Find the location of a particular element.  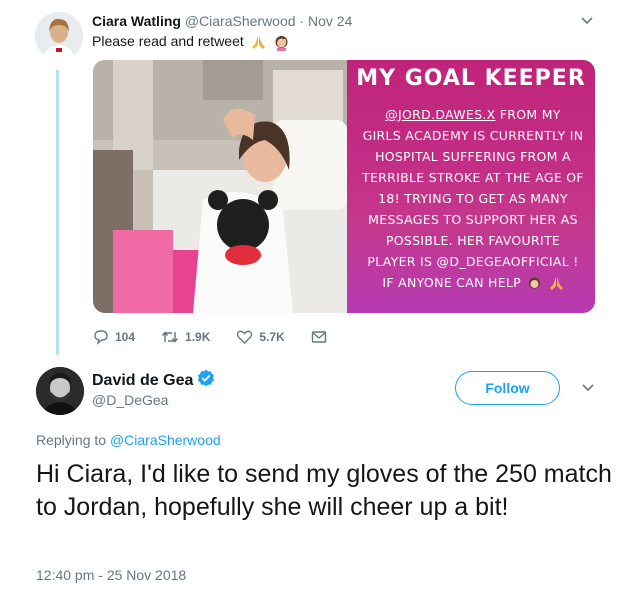

replying-to: Replying to @CiaraSherwood is located at coordinates (128, 440).